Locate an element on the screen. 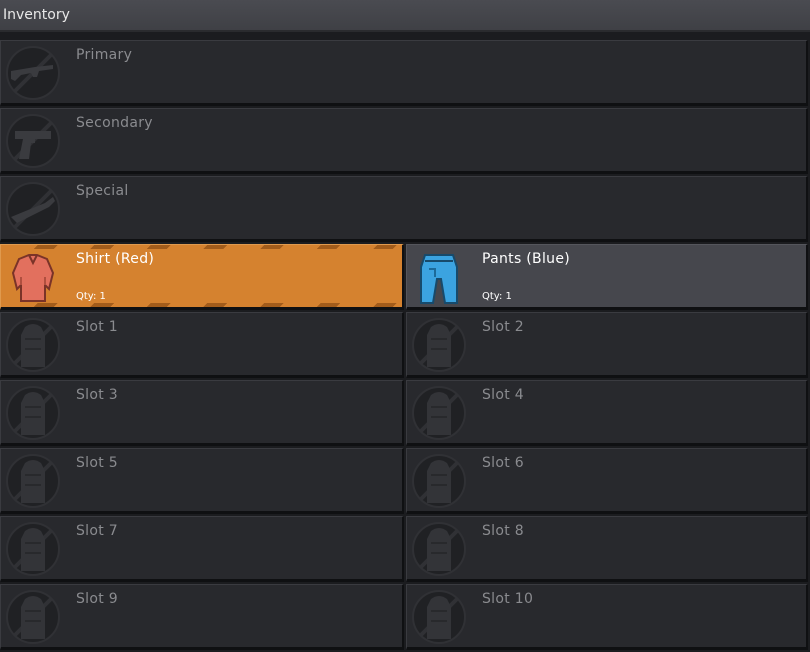  storage-slot-label: Slot 6 is located at coordinates (503, 463).